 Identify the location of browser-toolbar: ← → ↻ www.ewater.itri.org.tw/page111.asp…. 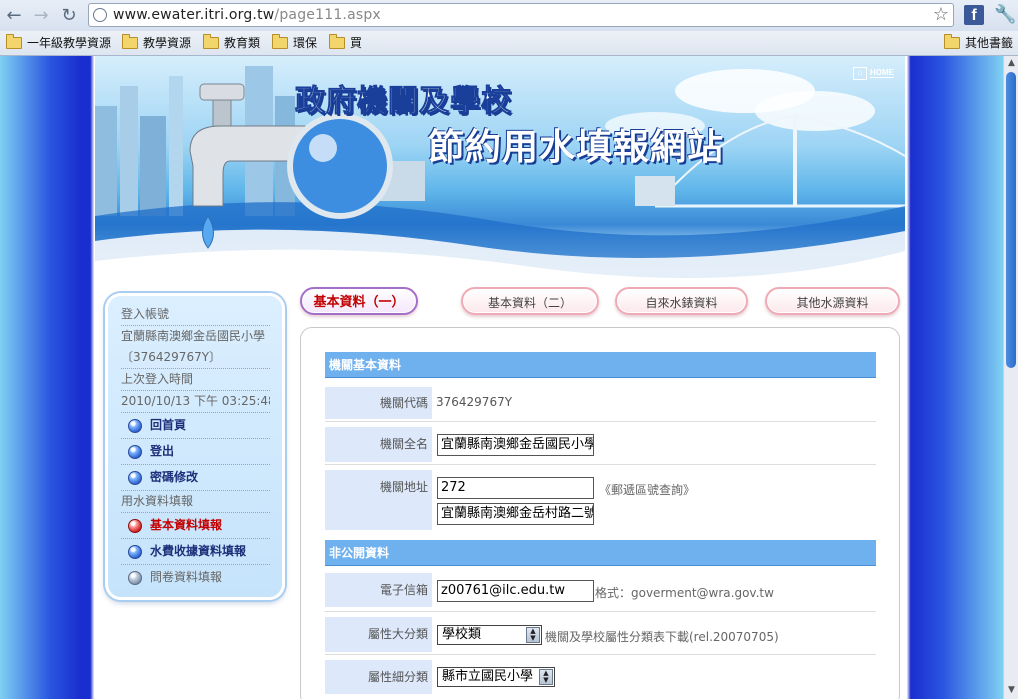
(509, 16).